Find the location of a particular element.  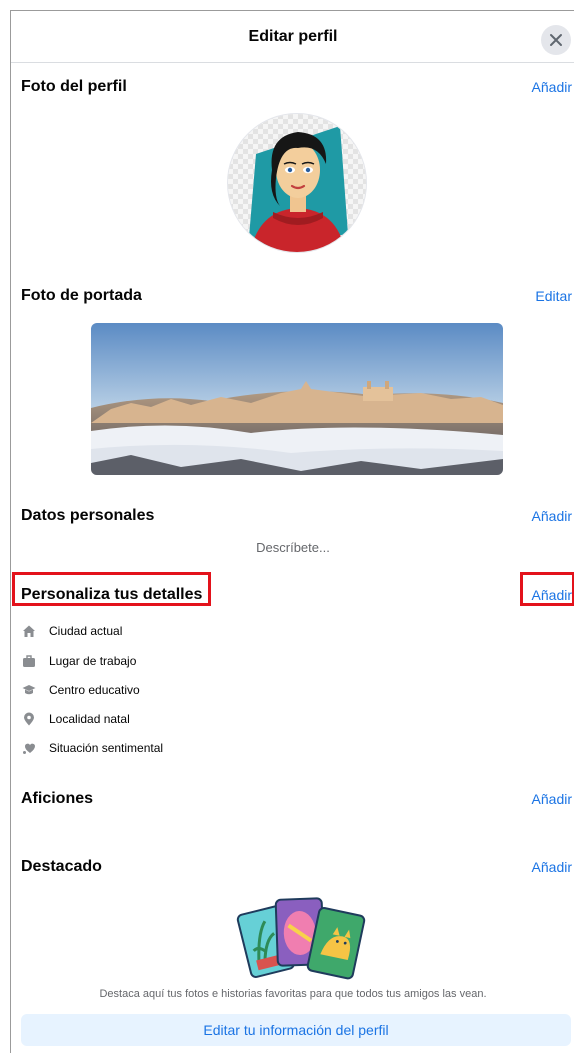

detail-item-hometown: Localidad natal is located at coordinates (75, 719).